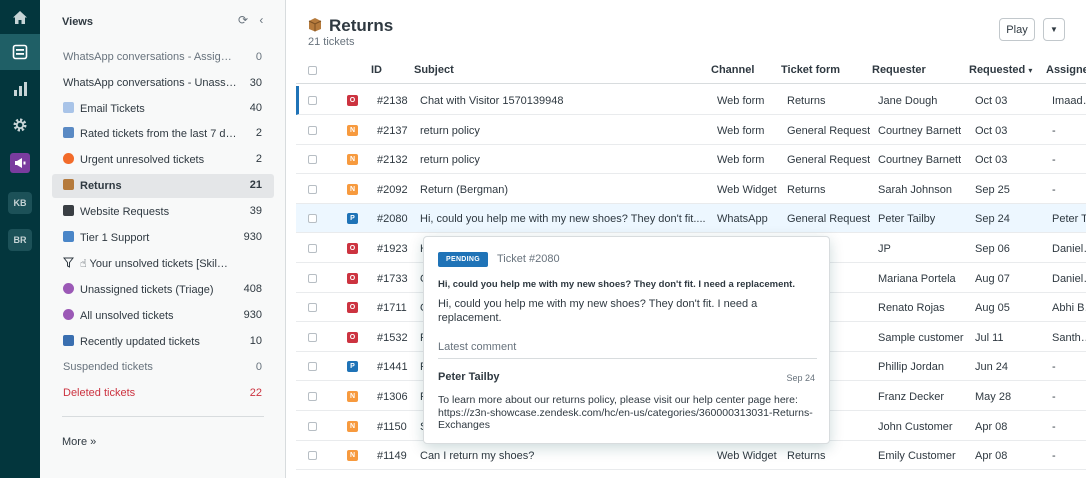  What do you see at coordinates (163, 134) in the screenshot?
I see `view-item: Rated tickets from the last 7 d… 2` at bounding box center [163, 134].